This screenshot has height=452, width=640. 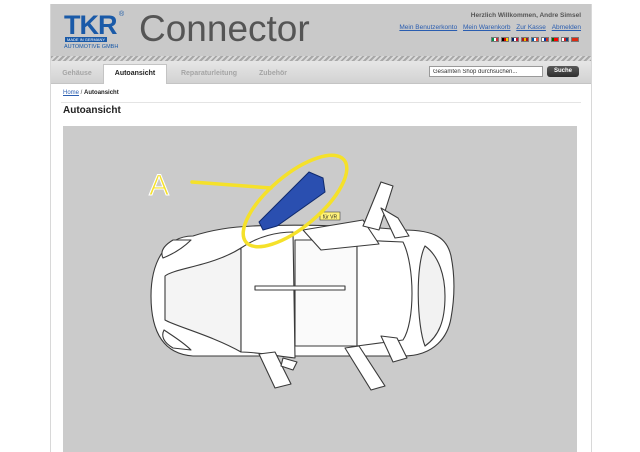 I want to click on part-tag-label: für VR, so click(x=330, y=217).